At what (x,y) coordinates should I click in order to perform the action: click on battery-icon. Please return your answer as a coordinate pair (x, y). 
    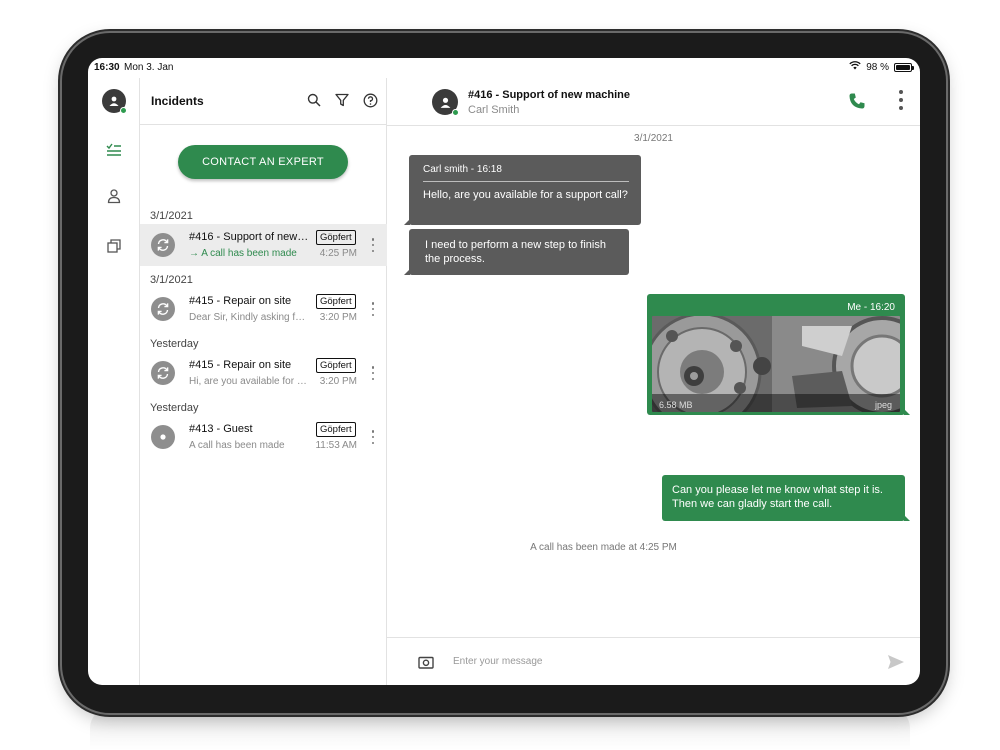
    Looking at the image, I should click on (904, 67).